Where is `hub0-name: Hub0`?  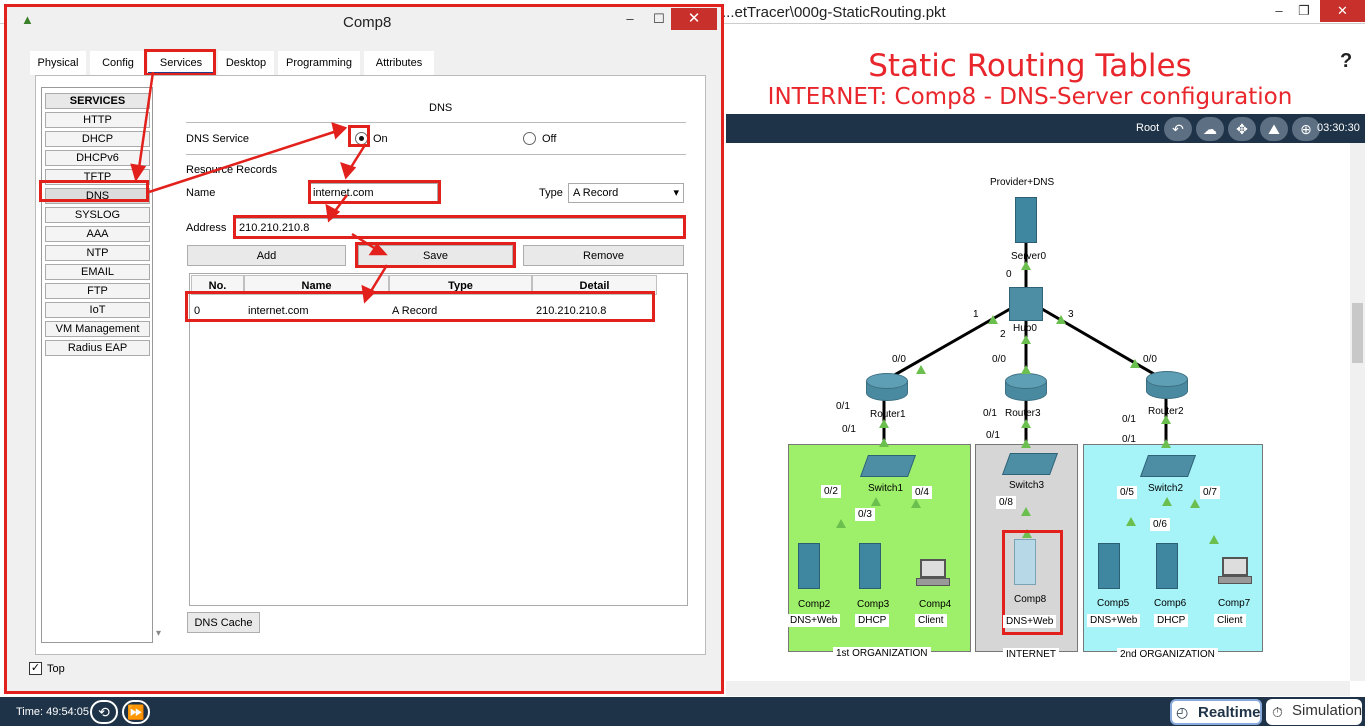 hub0-name: Hub0 is located at coordinates (1025, 328).